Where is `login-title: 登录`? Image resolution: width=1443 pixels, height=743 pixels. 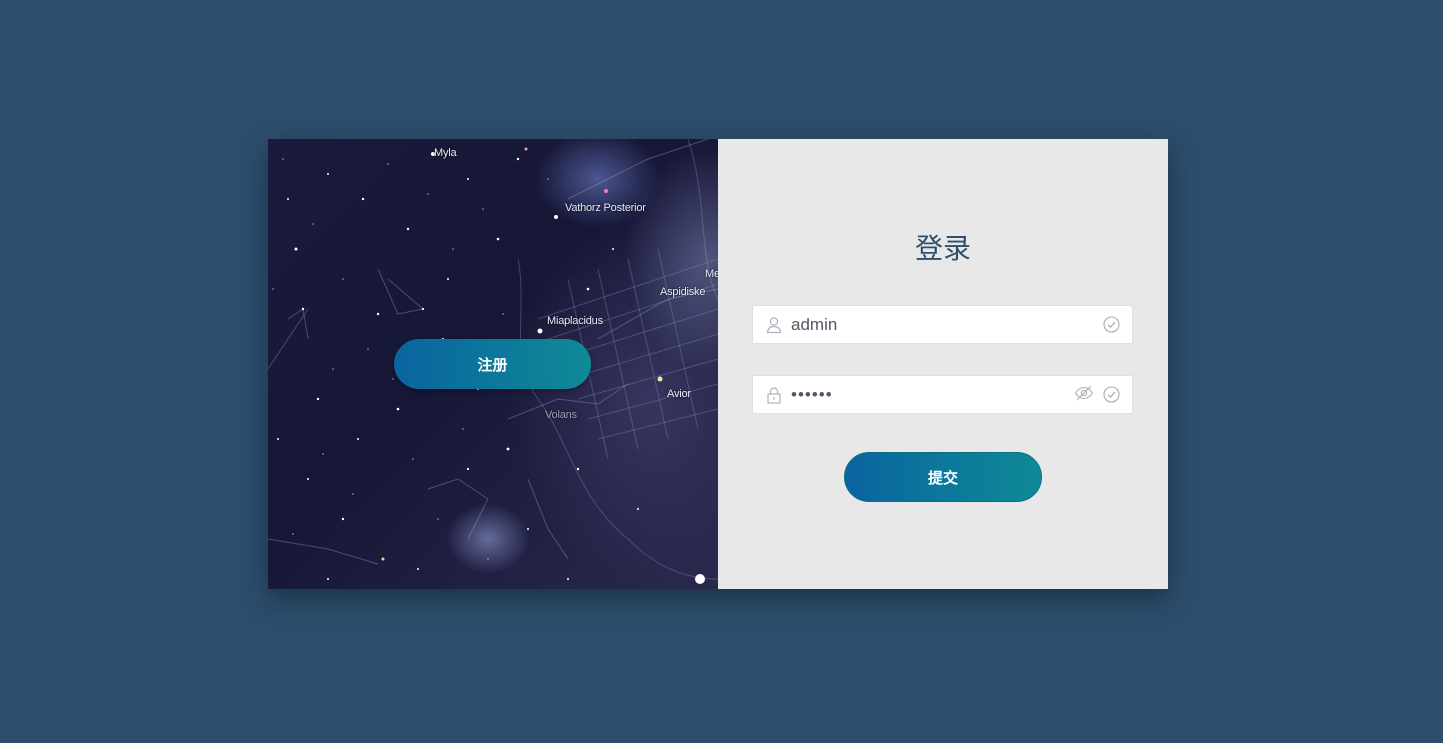
login-title: 登录 is located at coordinates (942, 248).